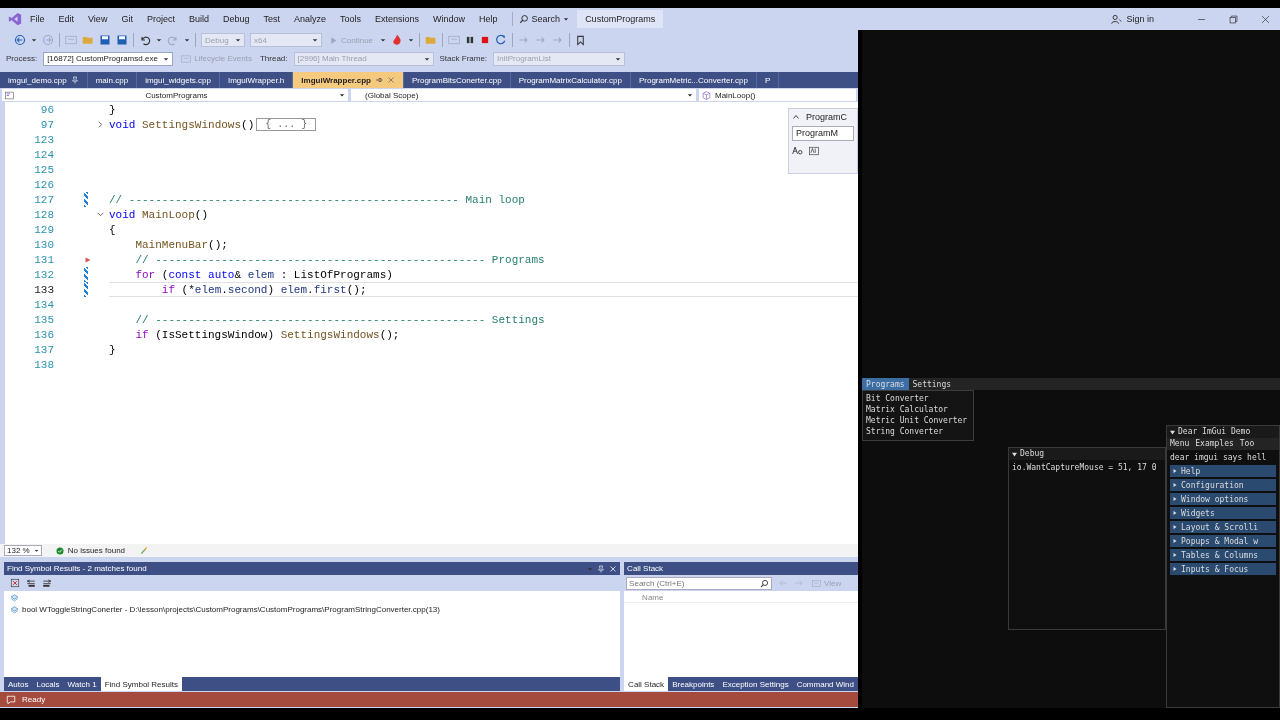 This screenshot has width=1280, height=720. Describe the element at coordinates (198, 19) in the screenshot. I see `menu-item: Build` at that location.